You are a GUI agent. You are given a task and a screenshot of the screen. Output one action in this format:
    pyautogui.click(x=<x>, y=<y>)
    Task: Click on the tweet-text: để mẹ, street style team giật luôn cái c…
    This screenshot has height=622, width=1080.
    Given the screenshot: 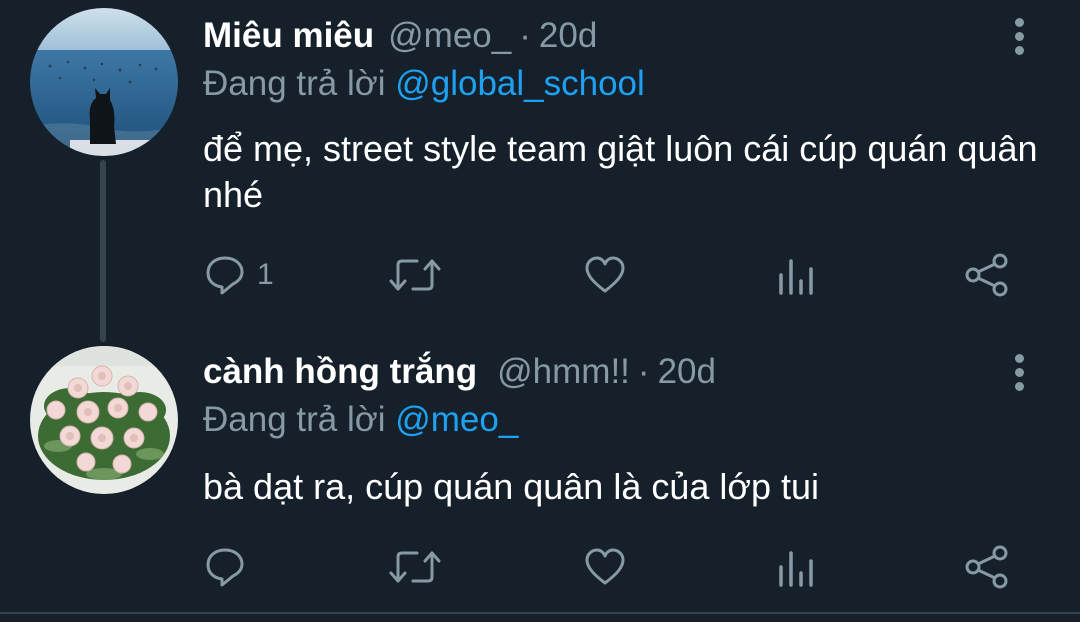 What is the action you would take?
    pyautogui.click(x=620, y=171)
    